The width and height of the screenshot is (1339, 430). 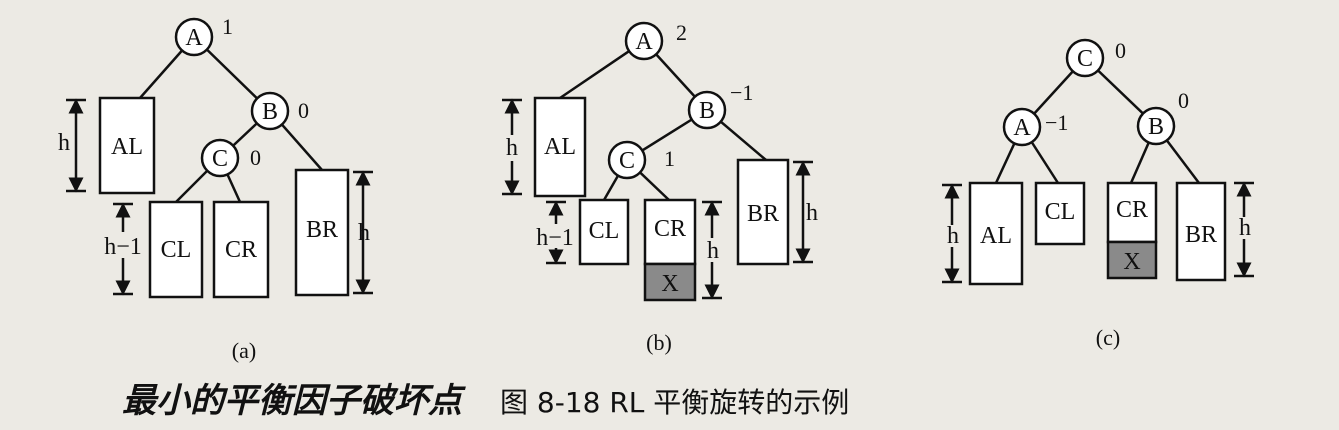 What do you see at coordinates (669, 158) in the screenshot?
I see `node-c-balance: 1` at bounding box center [669, 158].